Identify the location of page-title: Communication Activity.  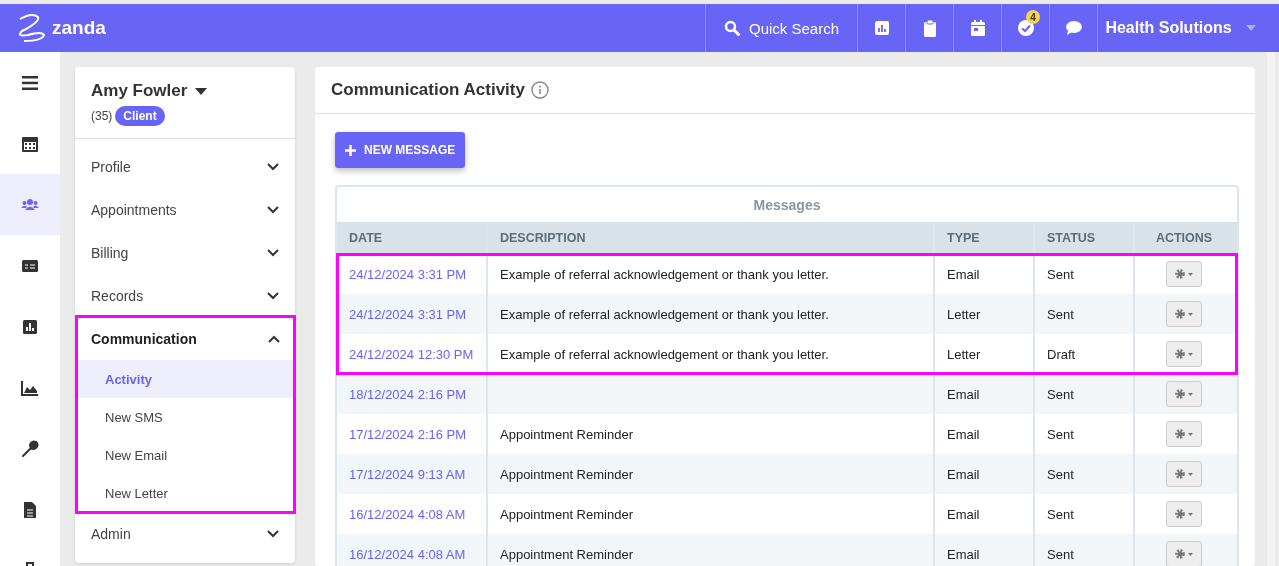
(428, 90).